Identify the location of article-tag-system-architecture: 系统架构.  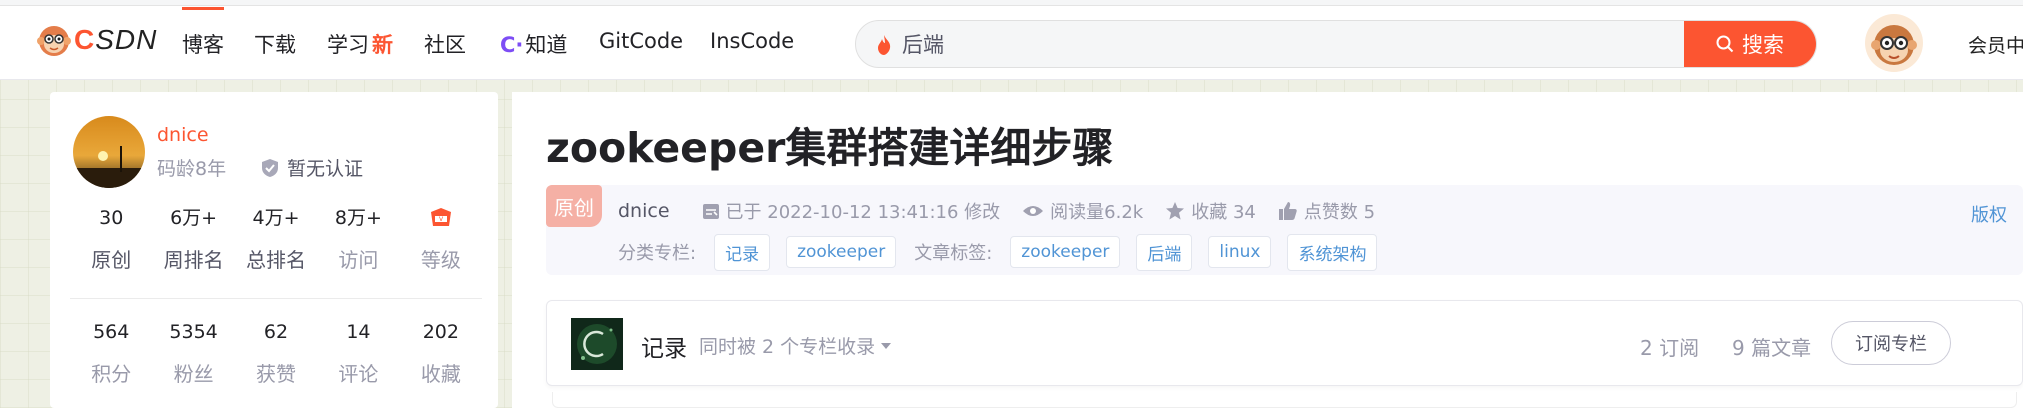
(1332, 252).